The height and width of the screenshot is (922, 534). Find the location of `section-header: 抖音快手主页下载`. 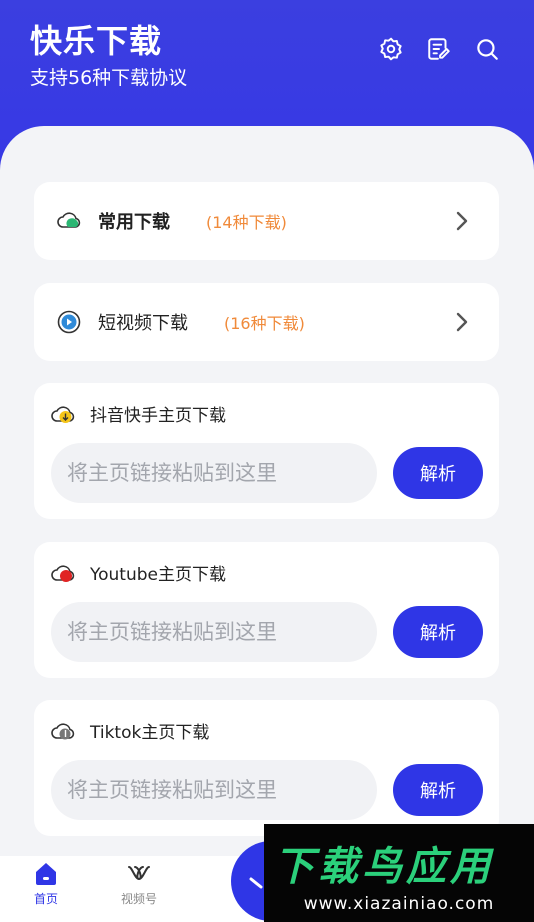

section-header: 抖音快手主页下载 is located at coordinates (138, 413).